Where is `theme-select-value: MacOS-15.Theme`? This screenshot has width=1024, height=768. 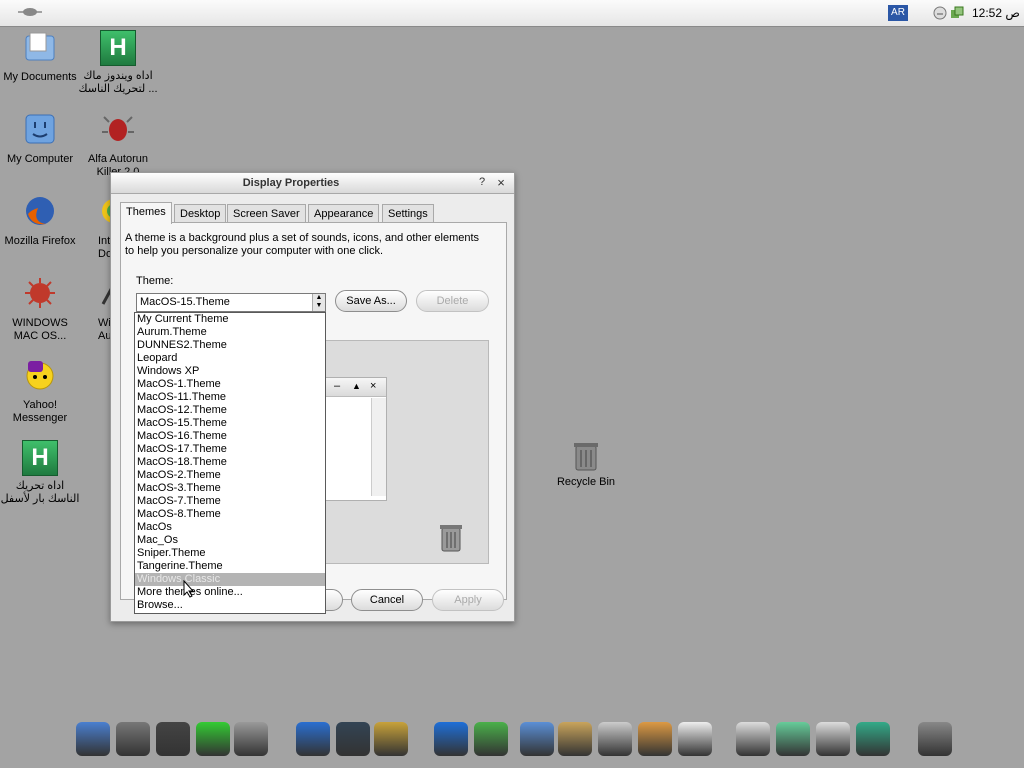
theme-select-value: MacOS-15.Theme is located at coordinates (185, 302).